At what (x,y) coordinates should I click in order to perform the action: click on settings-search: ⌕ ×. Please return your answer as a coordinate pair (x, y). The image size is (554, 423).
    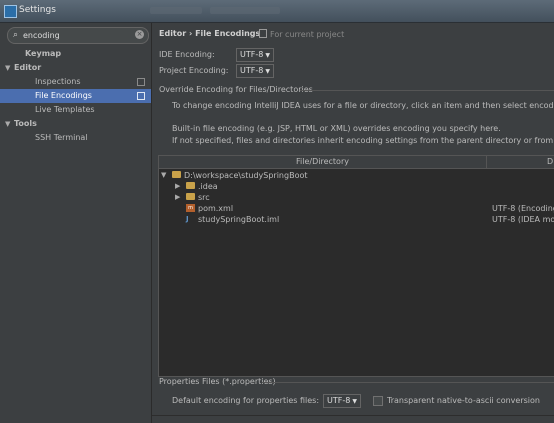
    Looking at the image, I should click on (78, 35).